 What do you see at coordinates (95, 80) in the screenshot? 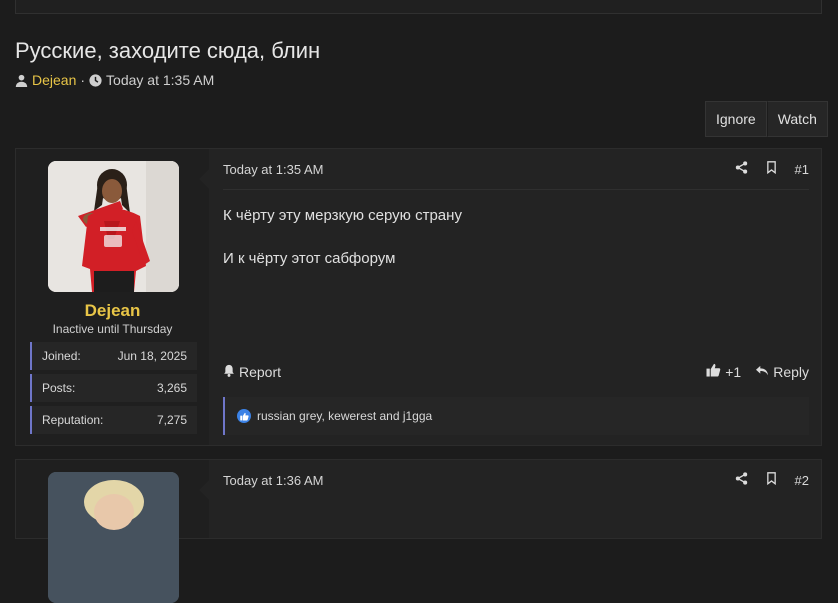
I see `clock-icon` at bounding box center [95, 80].